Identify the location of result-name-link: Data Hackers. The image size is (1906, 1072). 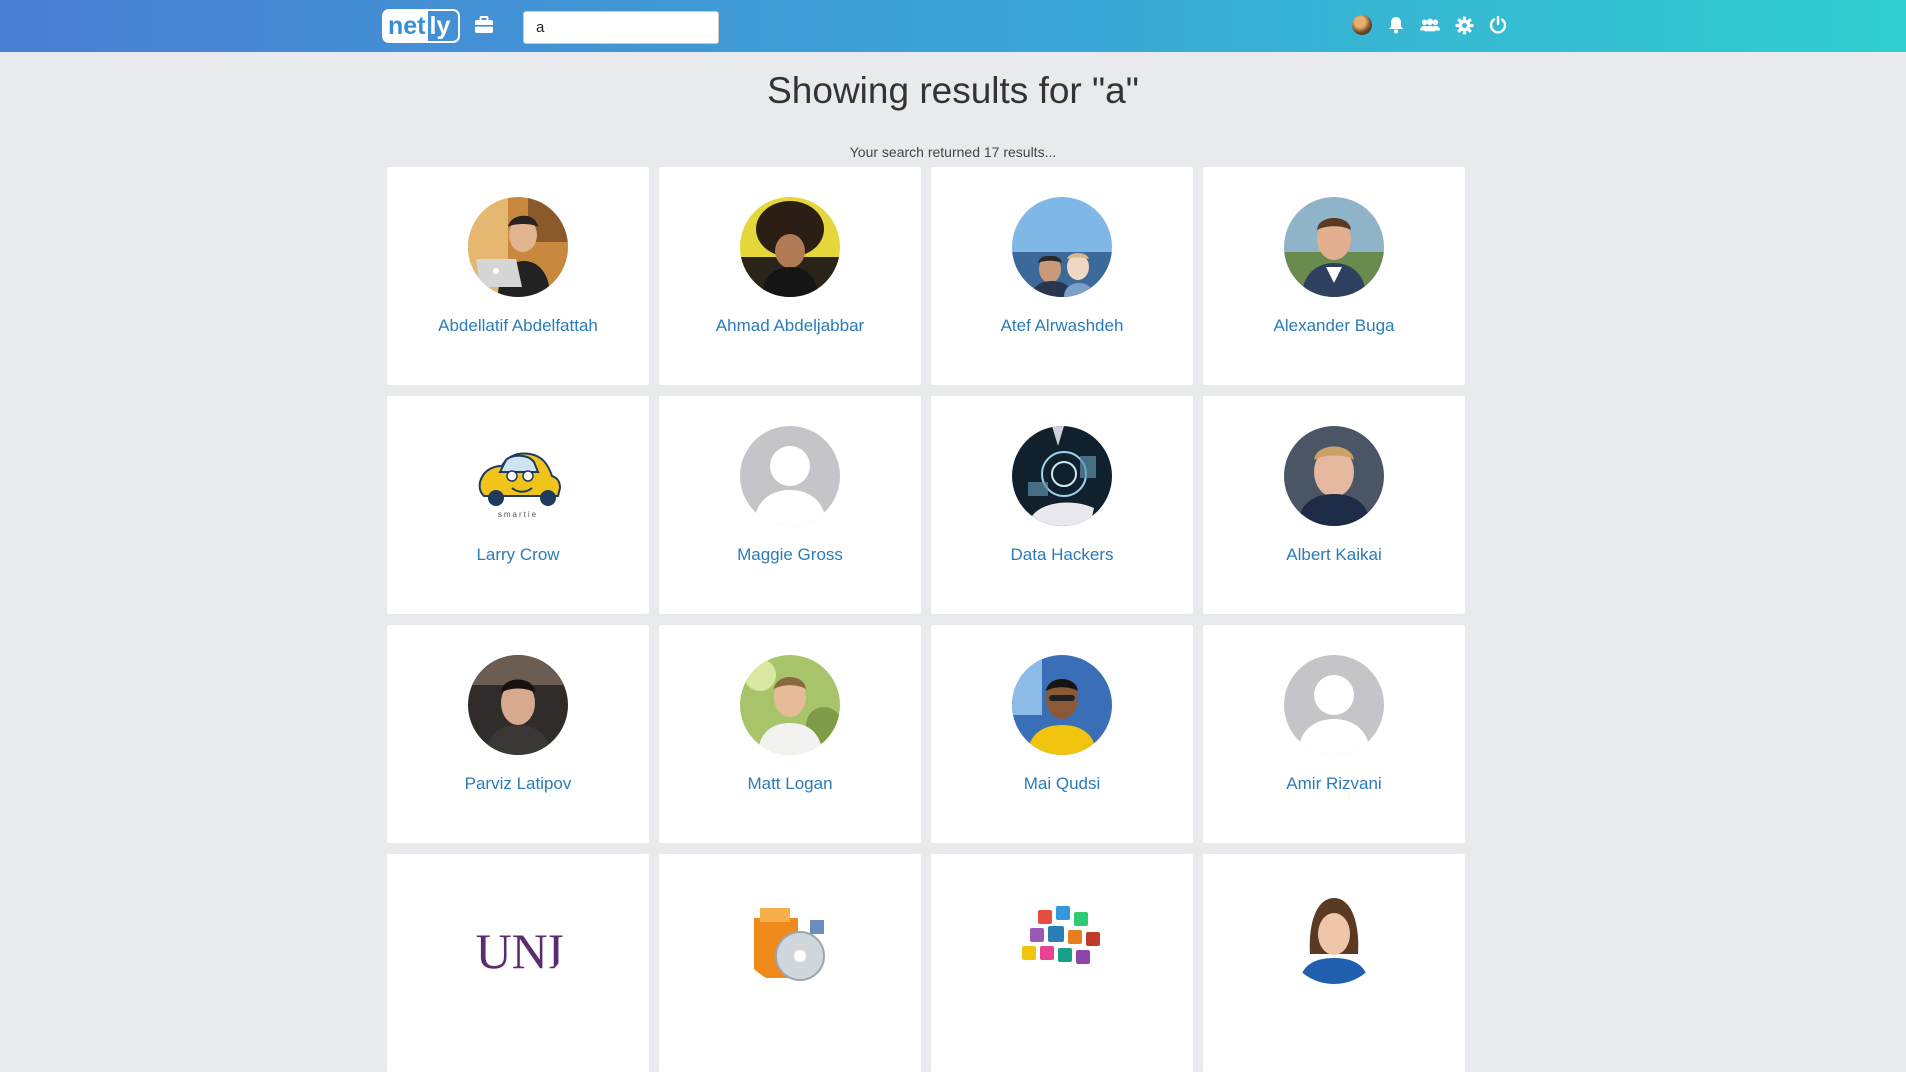
(1062, 555).